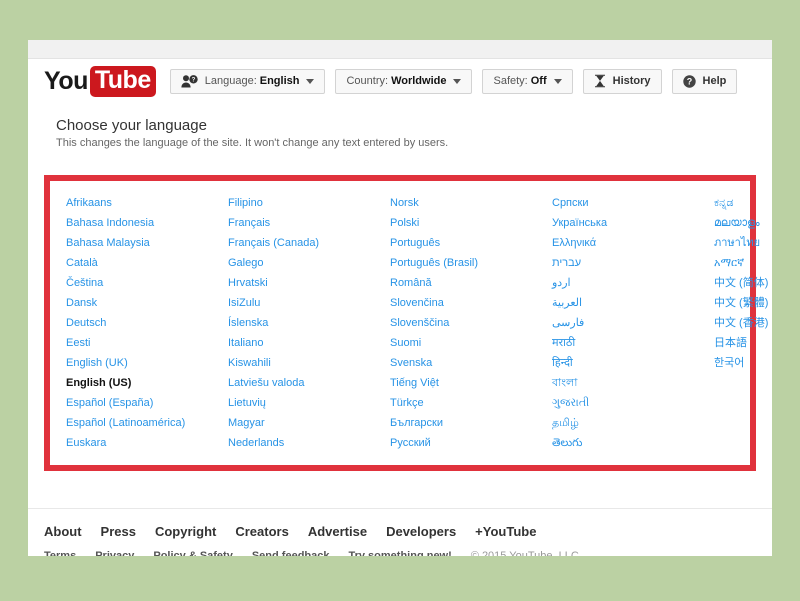  Describe the element at coordinates (741, 283) in the screenshot. I see `language-item: 中文 (简体)` at that location.